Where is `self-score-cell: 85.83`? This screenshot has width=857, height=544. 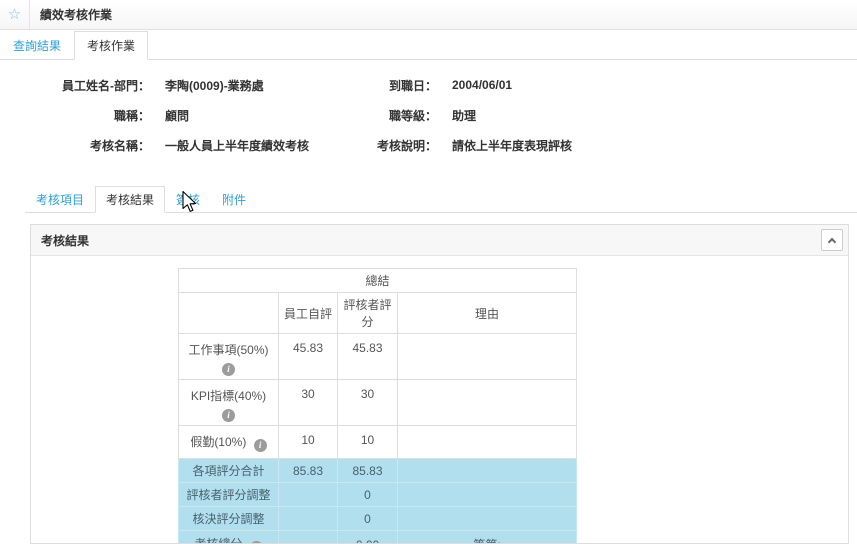 self-score-cell: 85.83 is located at coordinates (308, 470).